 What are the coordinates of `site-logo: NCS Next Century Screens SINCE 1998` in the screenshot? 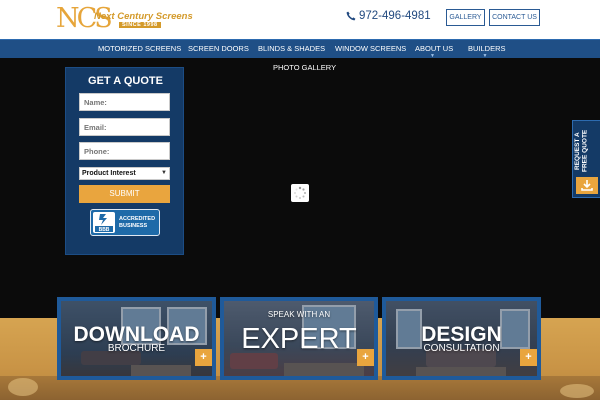 It's located at (124, 19).